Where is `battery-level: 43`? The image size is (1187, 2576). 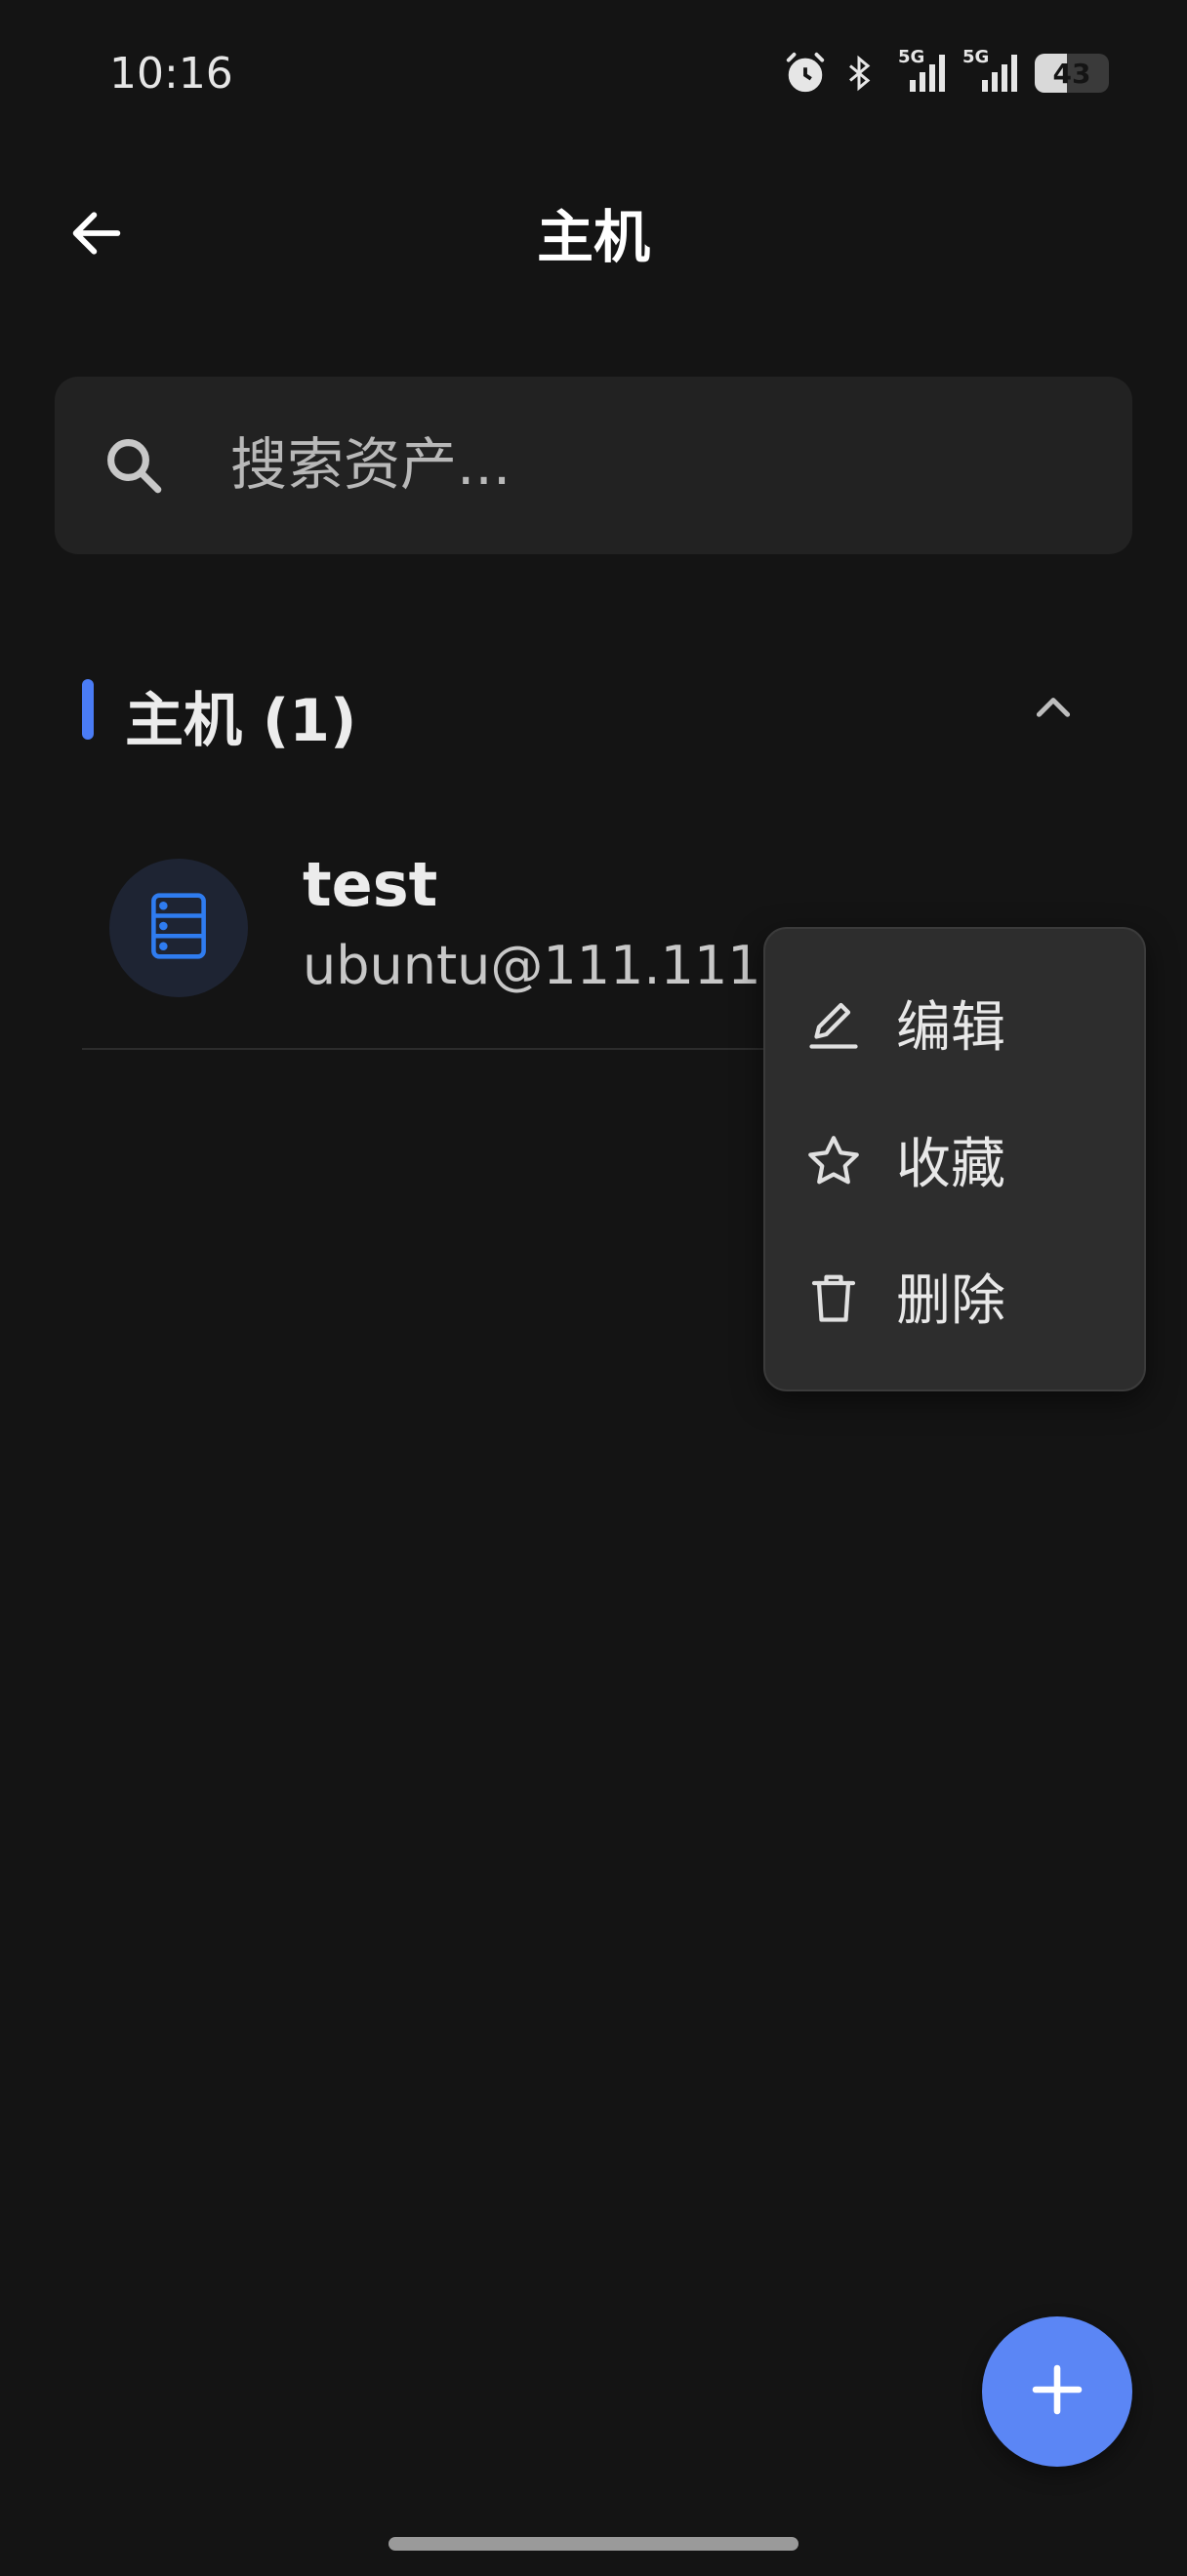 battery-level: 43 is located at coordinates (1071, 73).